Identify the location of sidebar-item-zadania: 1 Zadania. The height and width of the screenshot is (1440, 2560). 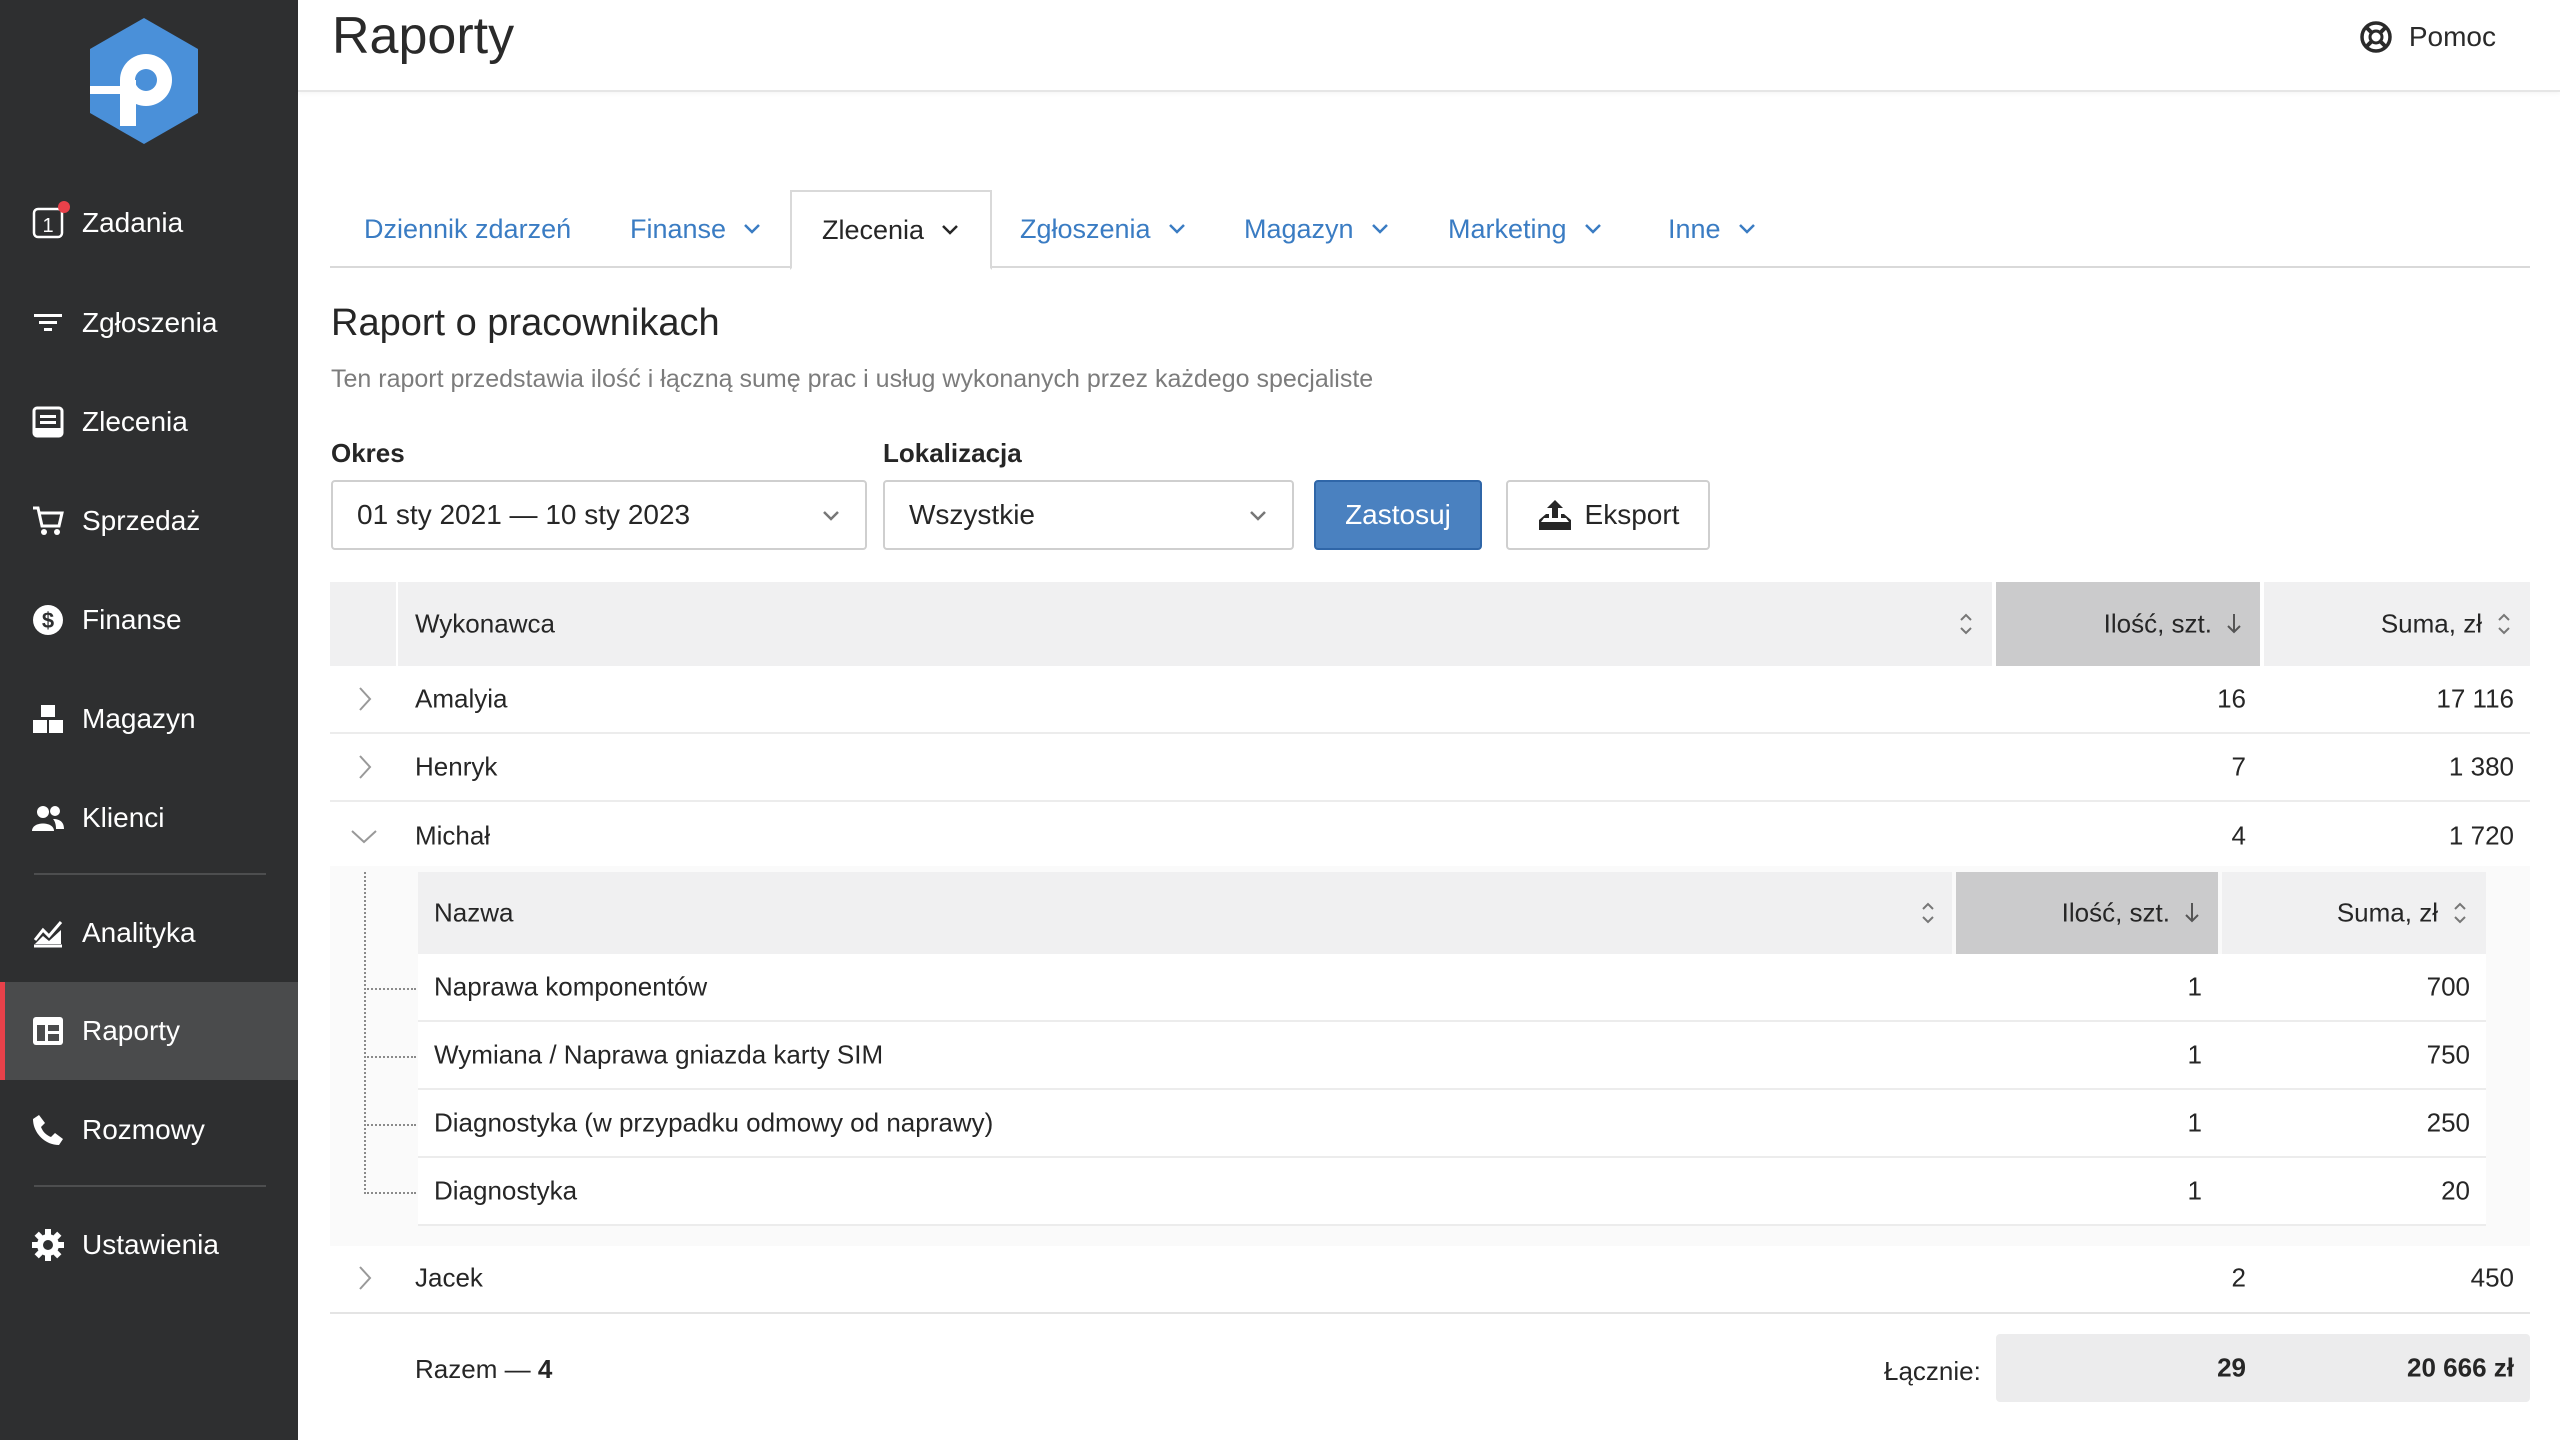
(149, 223).